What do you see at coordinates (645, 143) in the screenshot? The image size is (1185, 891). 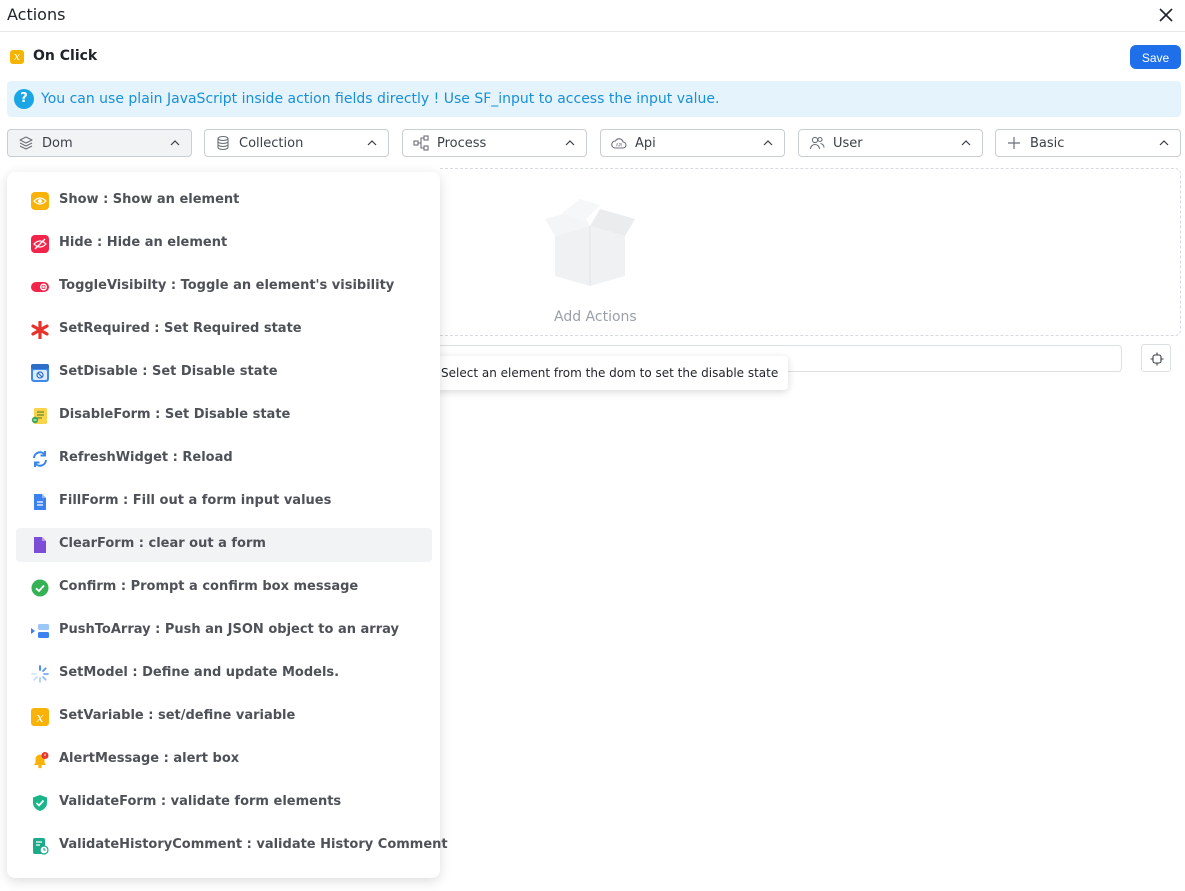 I see `category-label: Api` at bounding box center [645, 143].